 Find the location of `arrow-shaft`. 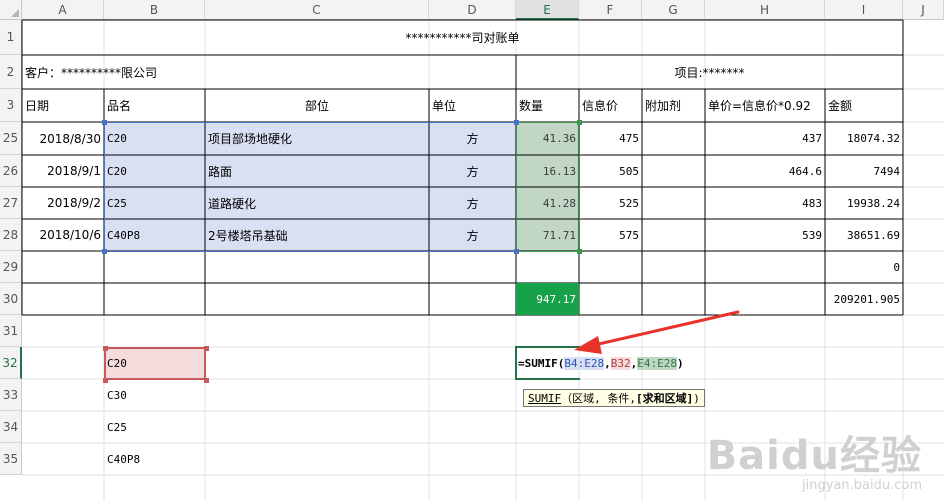

arrow-shaft is located at coordinates (664, 329).